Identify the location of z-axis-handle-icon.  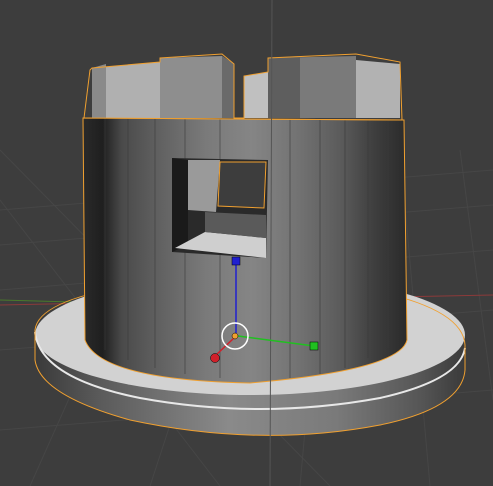
(236, 261).